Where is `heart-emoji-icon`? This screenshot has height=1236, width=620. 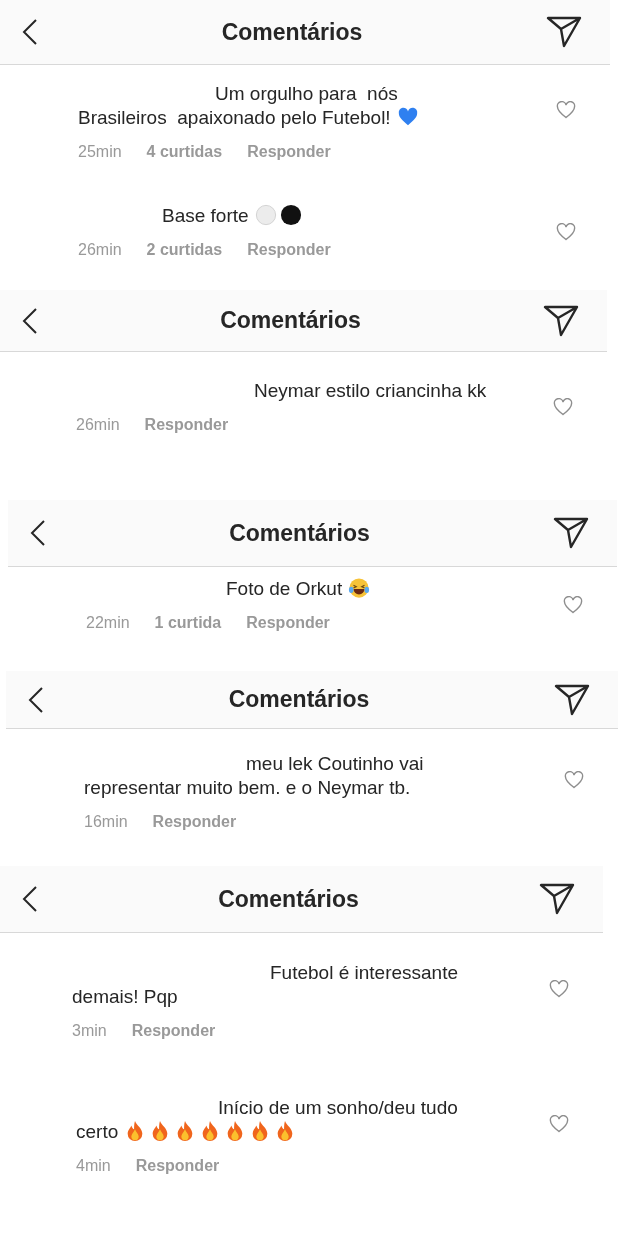
heart-emoji-icon is located at coordinates (407, 117).